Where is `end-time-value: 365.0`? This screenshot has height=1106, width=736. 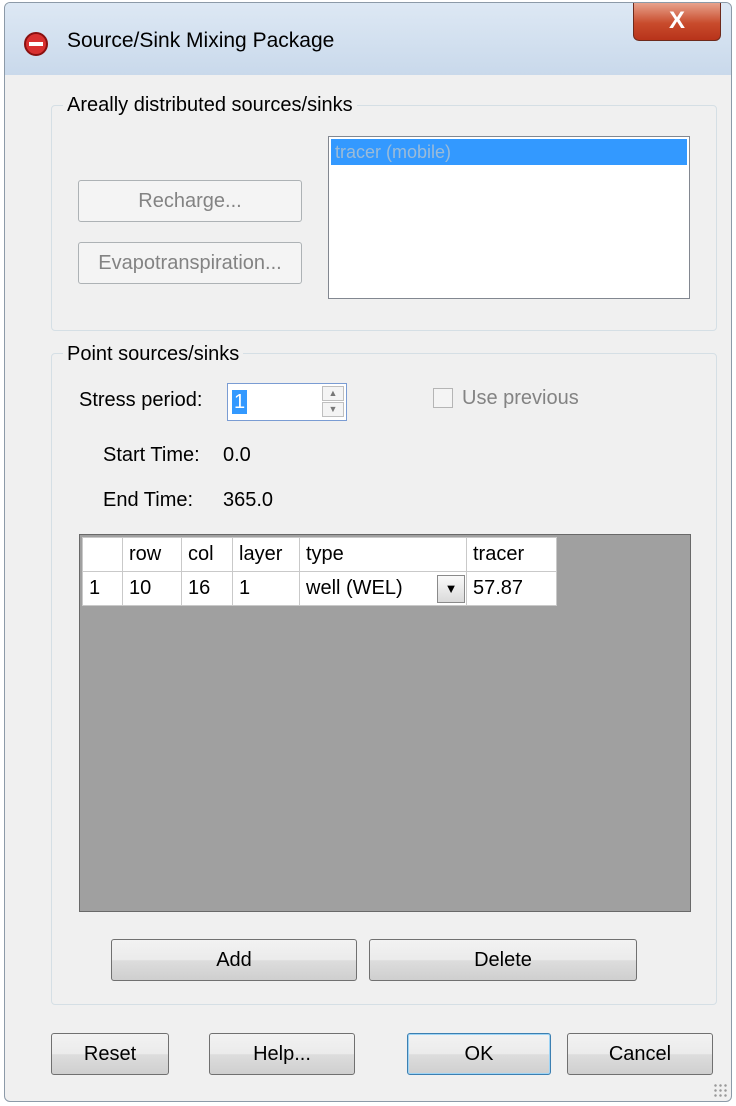
end-time-value: 365.0 is located at coordinates (248, 500).